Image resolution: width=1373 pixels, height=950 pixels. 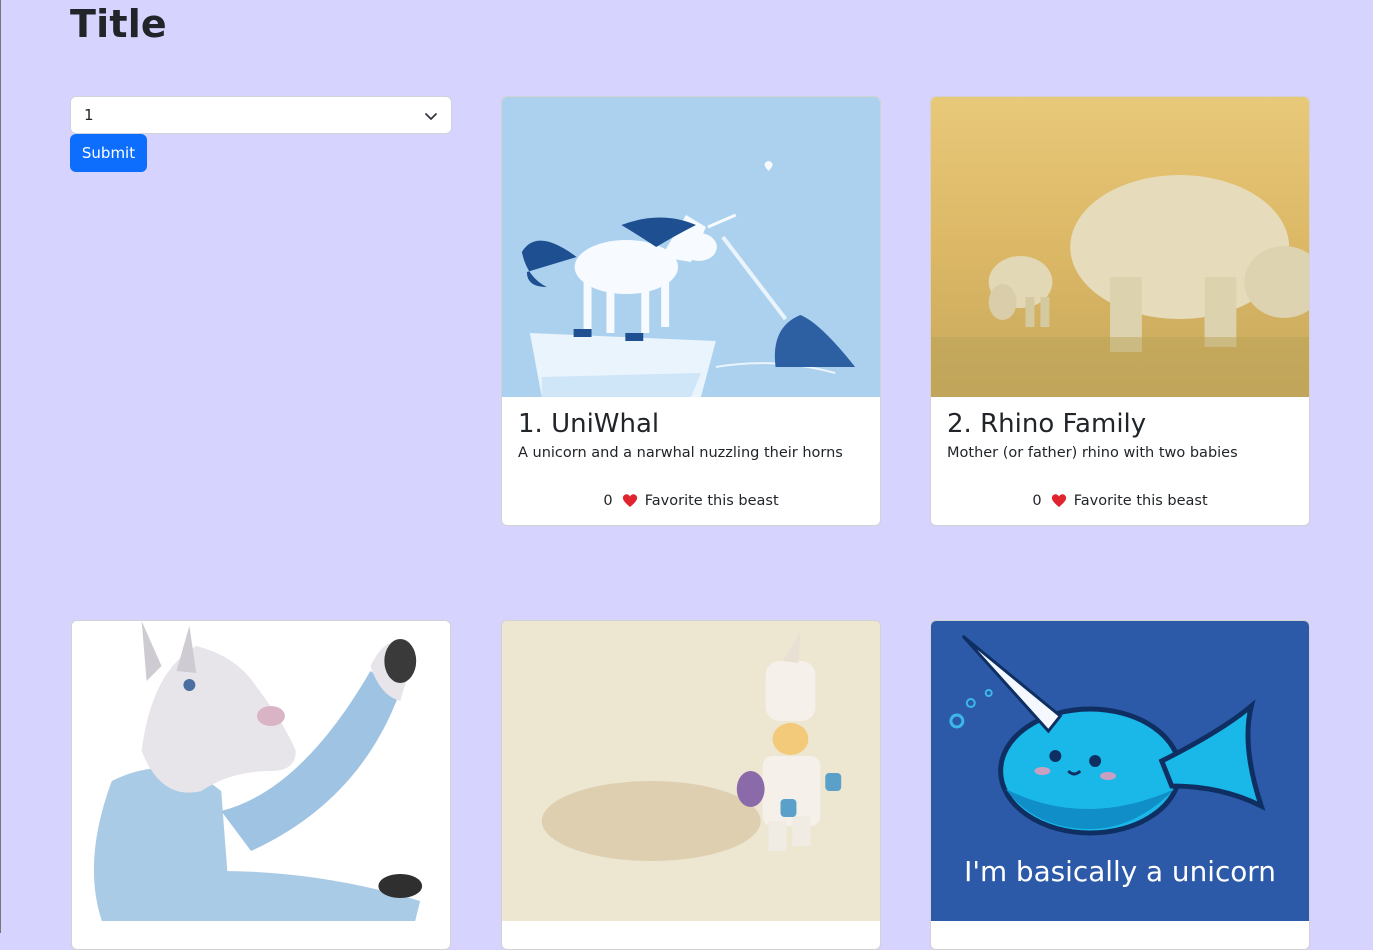 What do you see at coordinates (691, 247) in the screenshot?
I see `unicorn-narwhal-image` at bounding box center [691, 247].